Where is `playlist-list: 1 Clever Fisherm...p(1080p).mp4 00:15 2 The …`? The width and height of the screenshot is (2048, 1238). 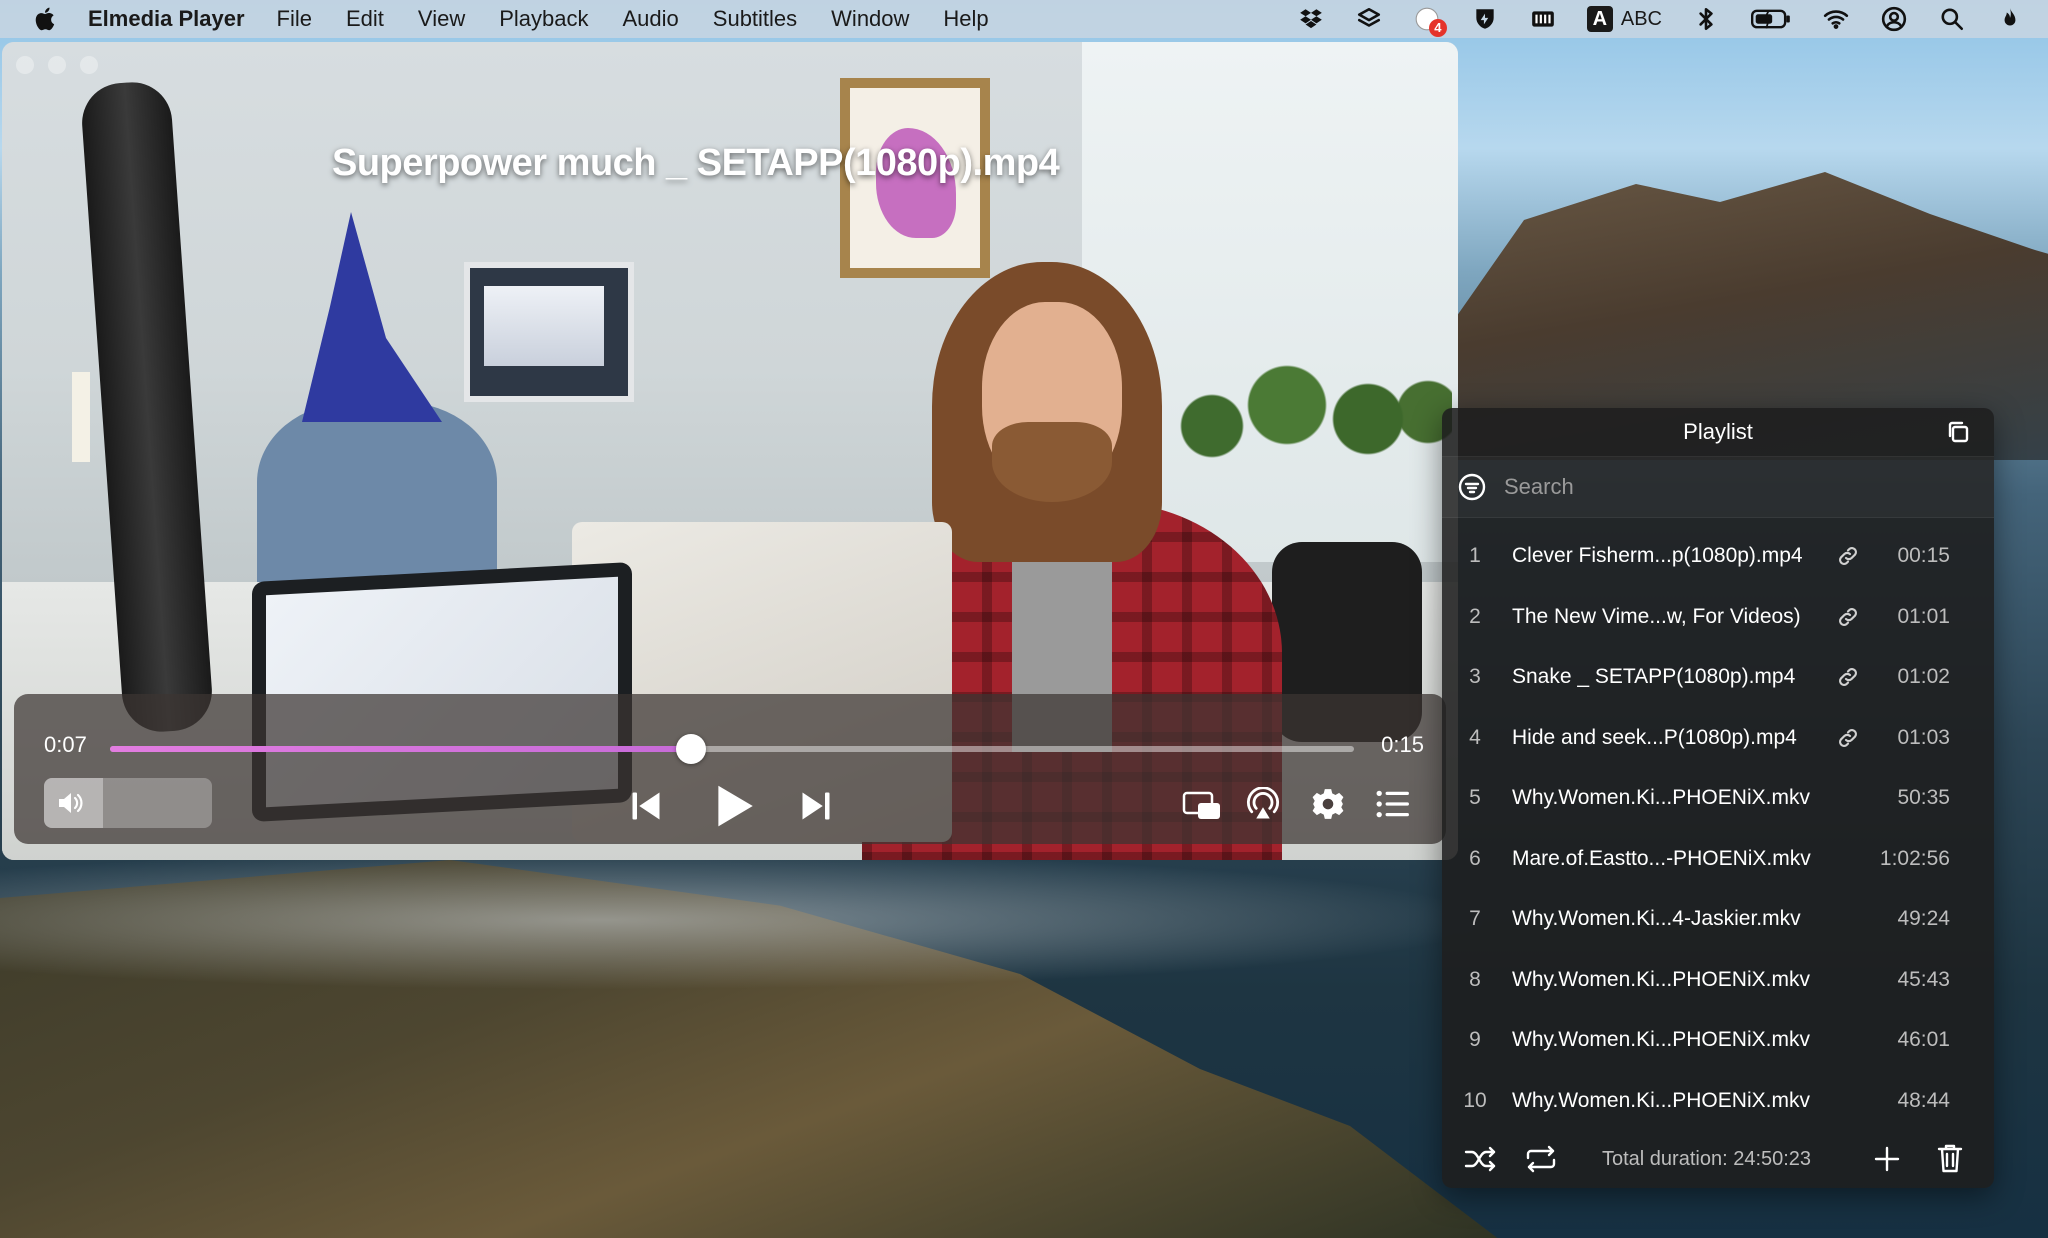
playlist-list: 1 Clever Fisherm...p(1080p).mp4 00:15 2 The … is located at coordinates (1718, 828).